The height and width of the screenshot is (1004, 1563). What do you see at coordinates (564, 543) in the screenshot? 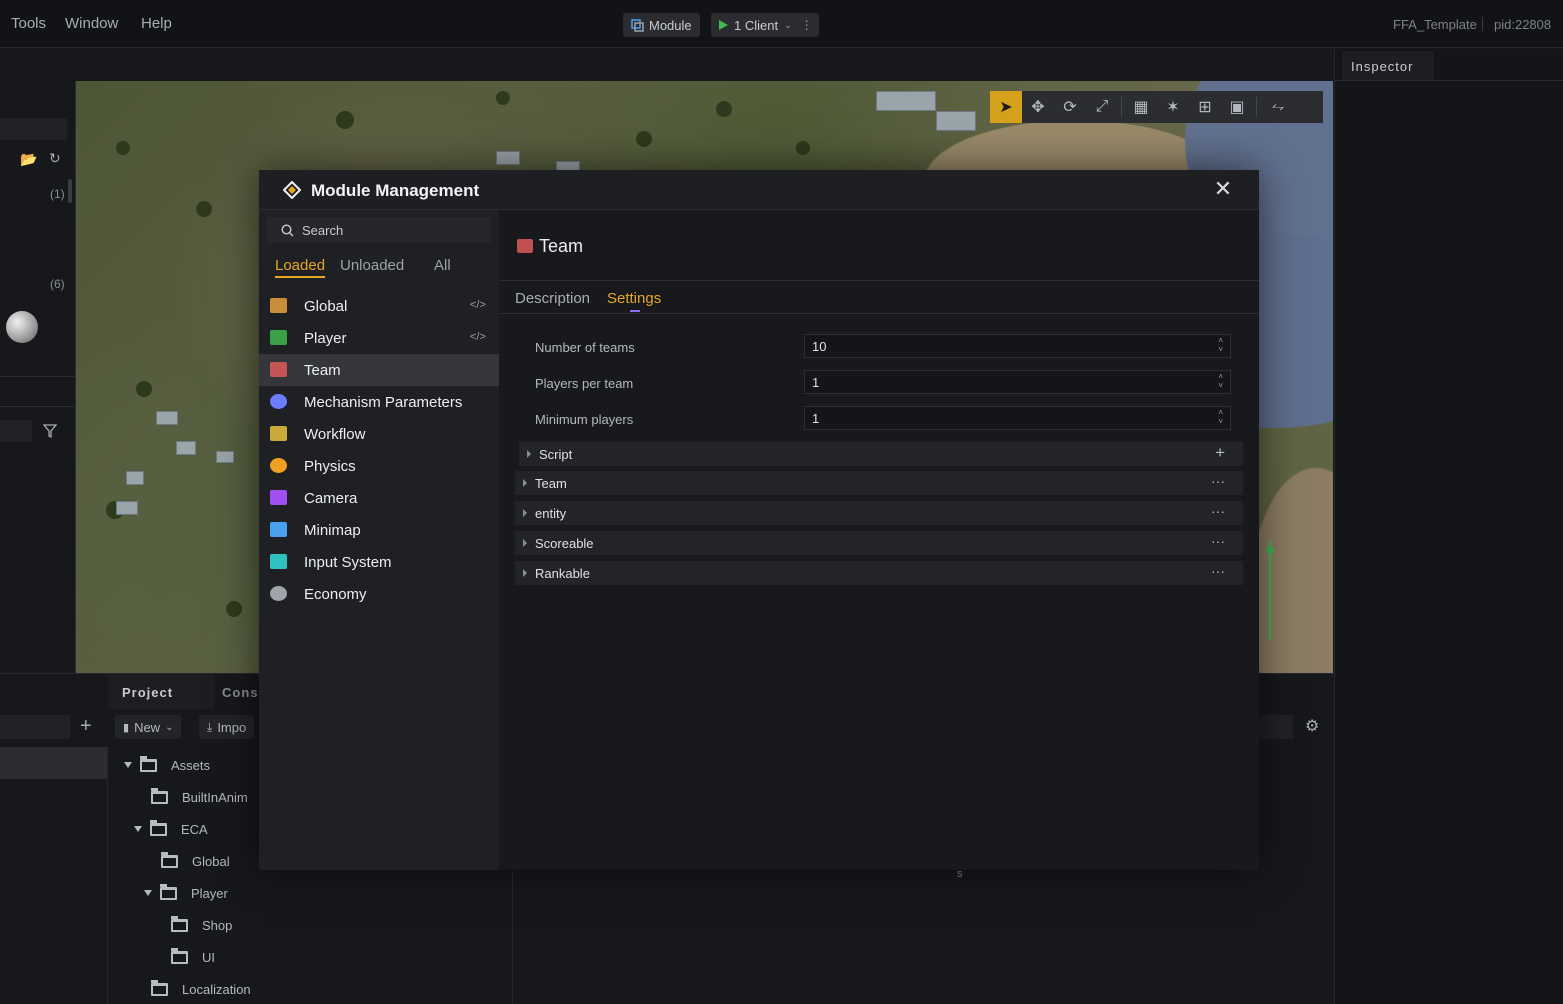
I see `section-label: Scoreable` at bounding box center [564, 543].